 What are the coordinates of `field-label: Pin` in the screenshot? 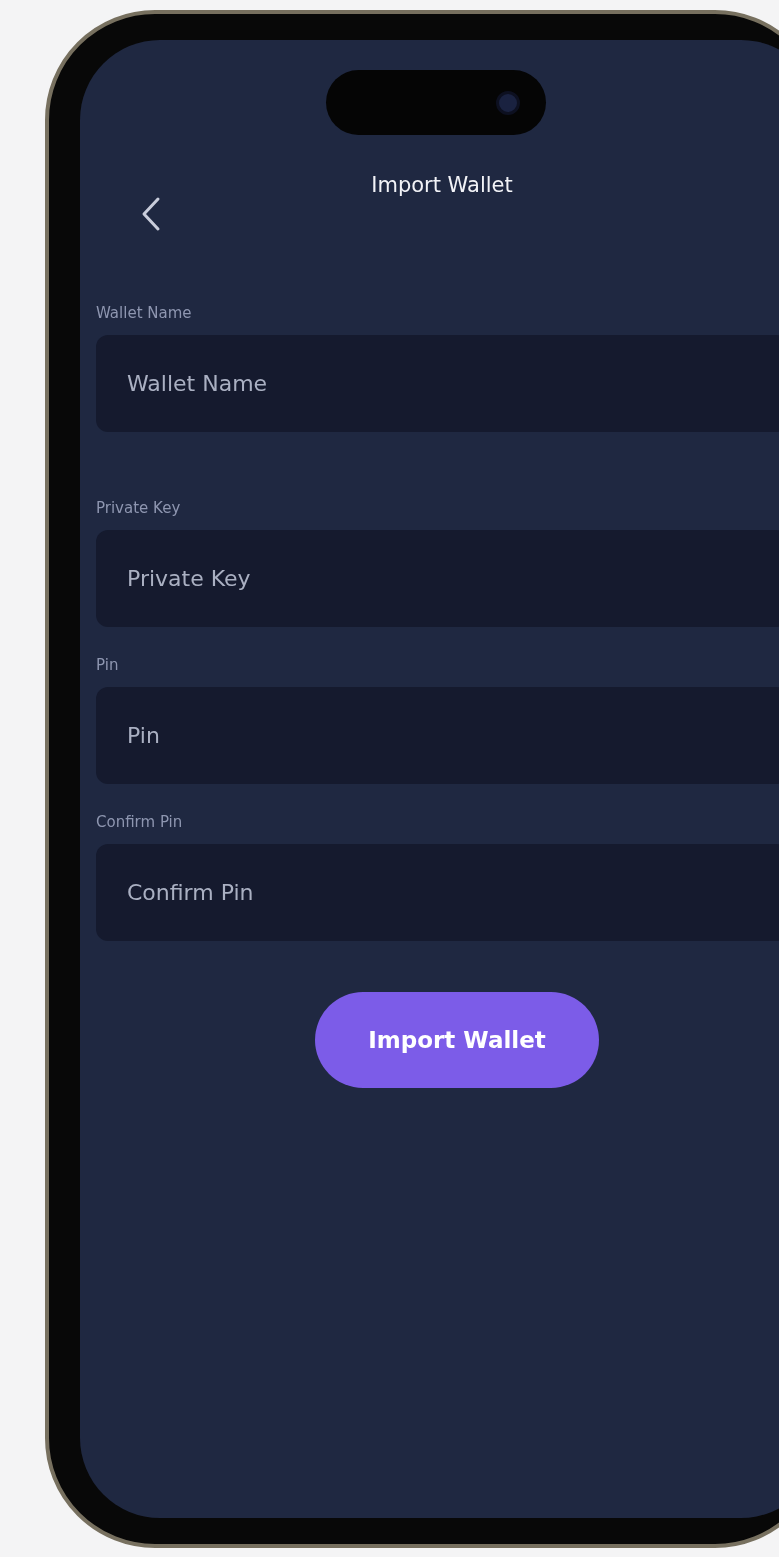 It's located at (108, 665).